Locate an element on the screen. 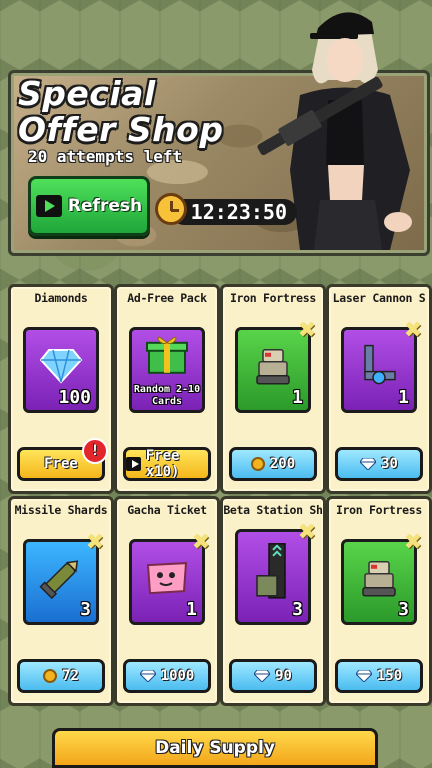  price-label: 1000 is located at coordinates (177, 676).